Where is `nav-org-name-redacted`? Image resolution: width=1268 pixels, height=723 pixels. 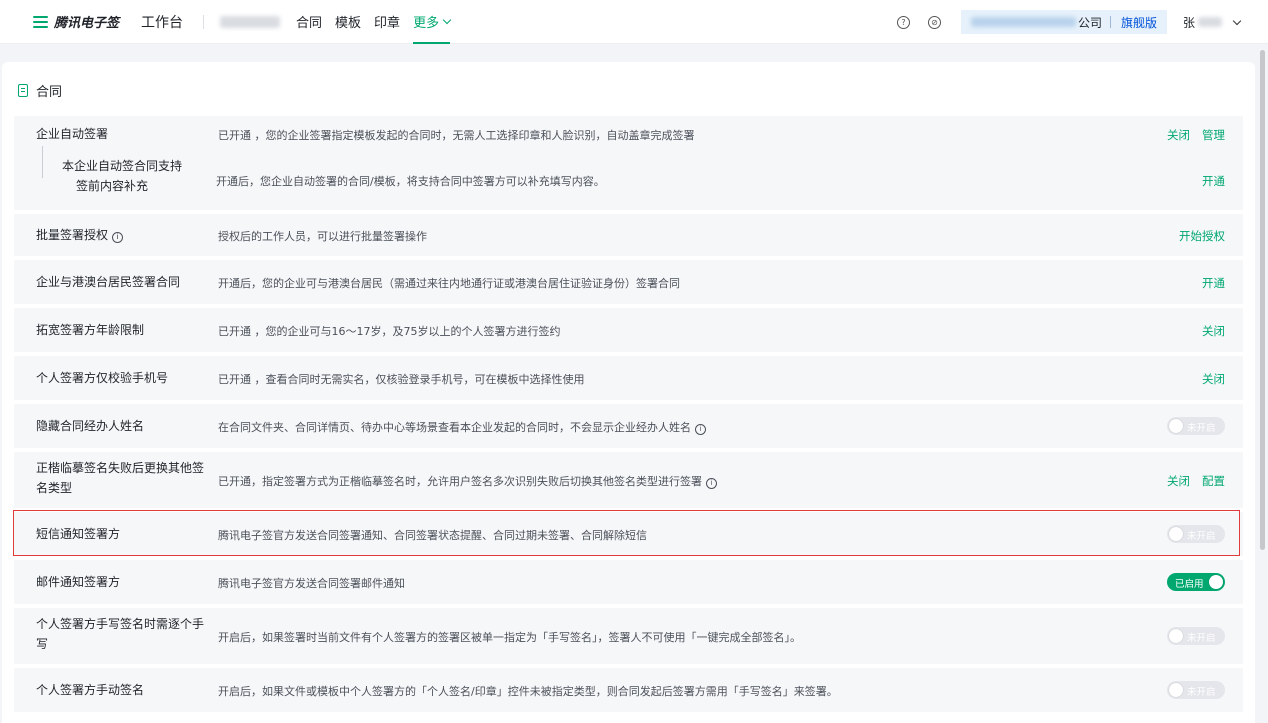
nav-org-name-redacted is located at coordinates (250, 21).